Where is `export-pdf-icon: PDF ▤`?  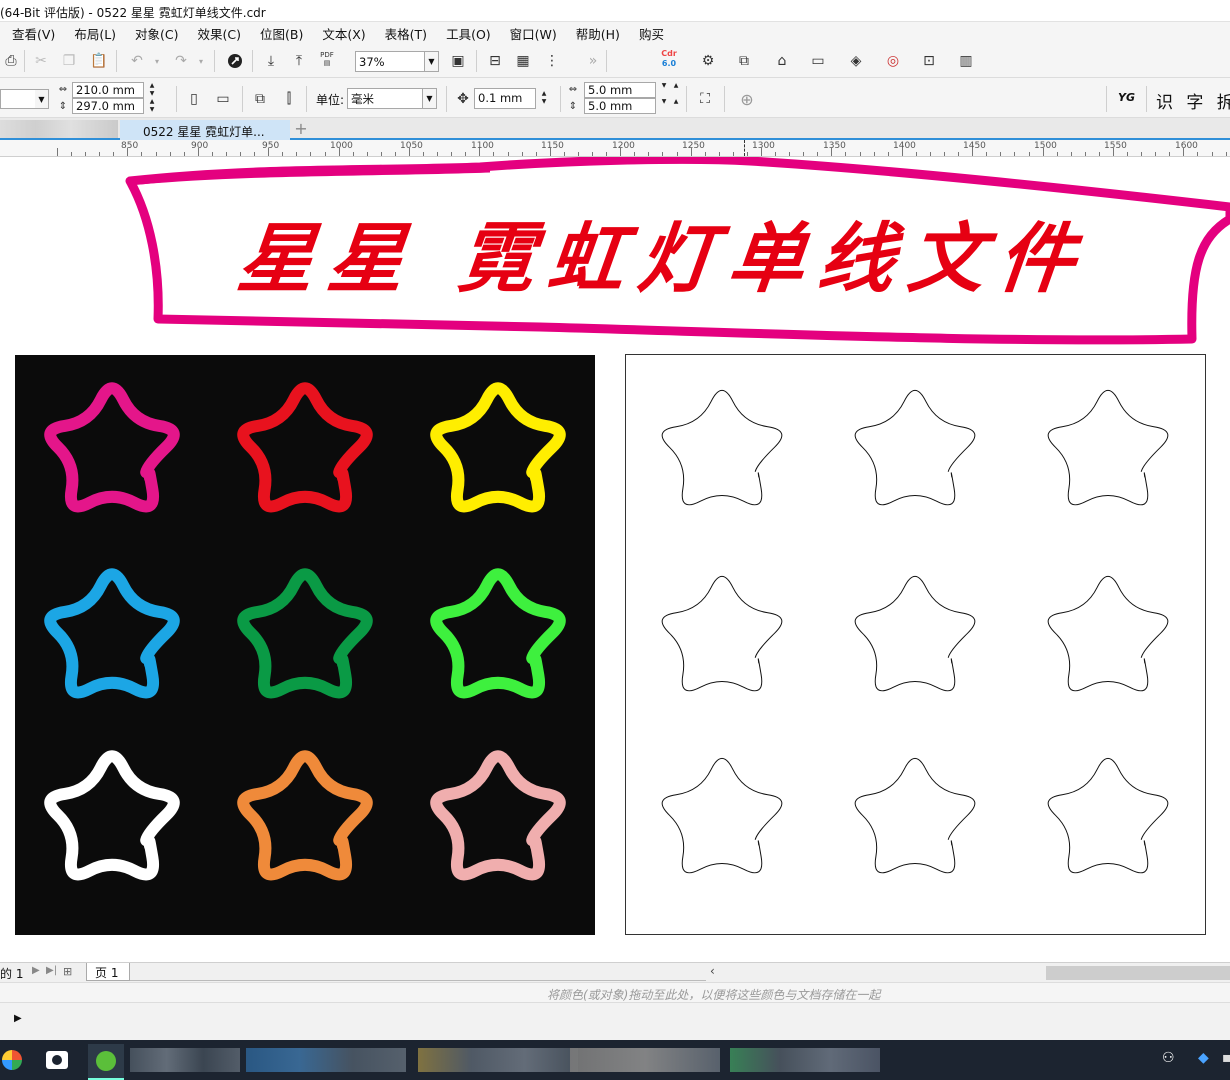
export-pdf-icon: PDF ▤ is located at coordinates (327, 59).